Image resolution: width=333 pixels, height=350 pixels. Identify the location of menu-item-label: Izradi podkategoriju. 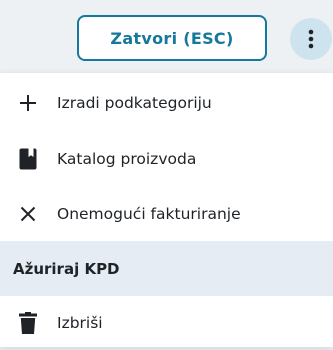
(134, 102).